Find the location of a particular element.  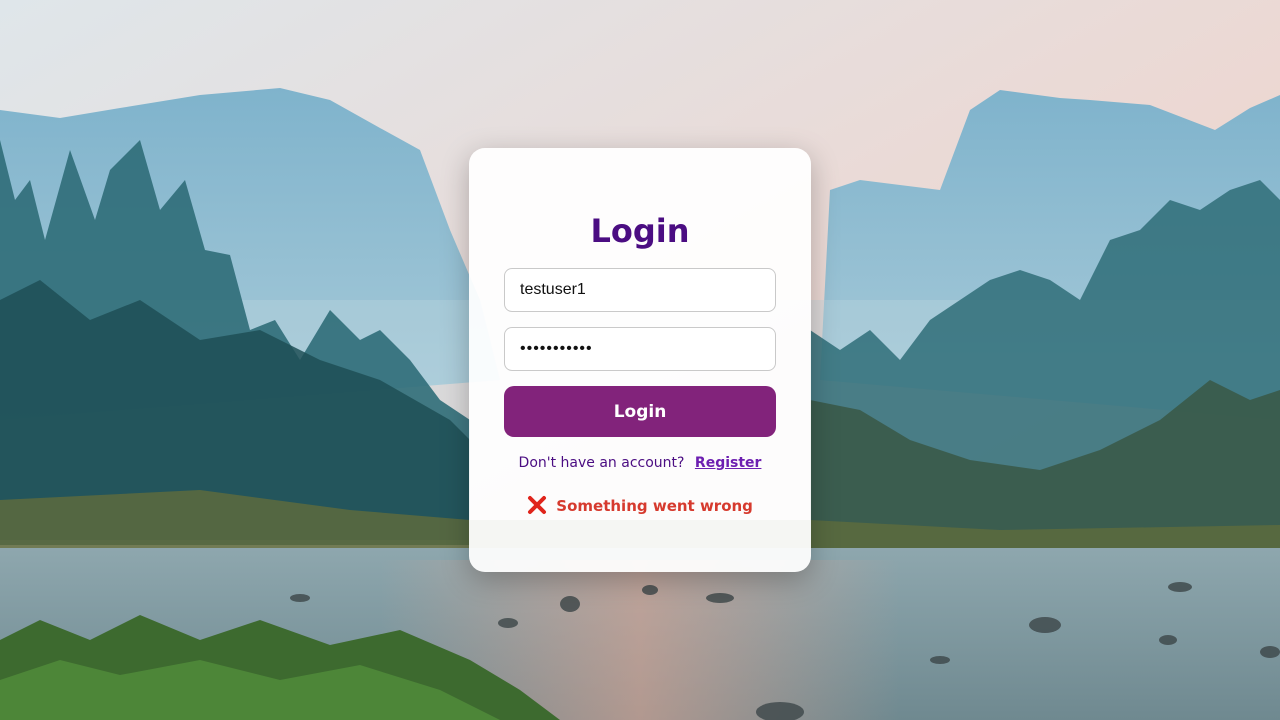

no-account-text: Don't have an account? is located at coordinates (601, 463).